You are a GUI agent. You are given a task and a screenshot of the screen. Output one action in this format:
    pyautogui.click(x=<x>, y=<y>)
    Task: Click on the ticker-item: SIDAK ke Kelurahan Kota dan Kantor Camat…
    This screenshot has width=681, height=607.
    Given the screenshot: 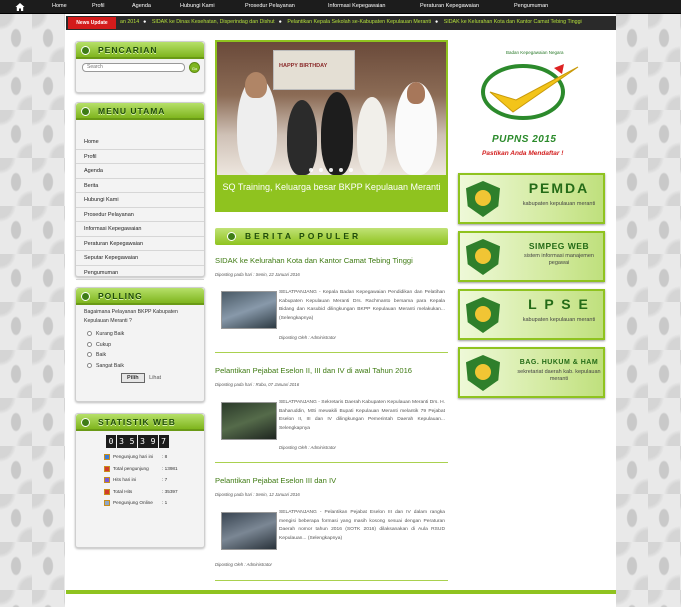 What is the action you would take?
    pyautogui.click(x=513, y=22)
    